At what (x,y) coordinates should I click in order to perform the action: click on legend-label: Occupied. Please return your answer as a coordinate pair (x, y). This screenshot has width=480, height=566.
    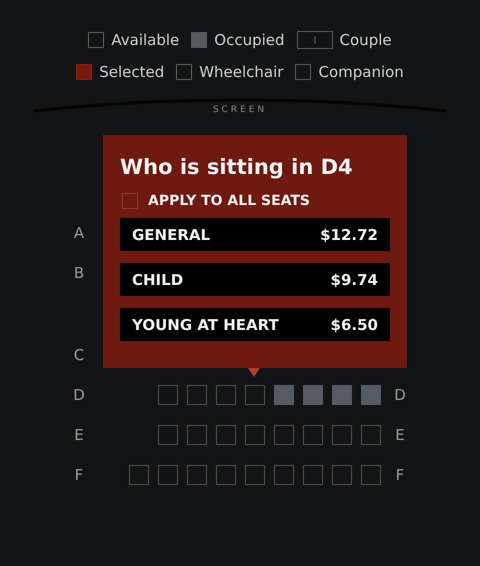
    Looking at the image, I should click on (249, 40).